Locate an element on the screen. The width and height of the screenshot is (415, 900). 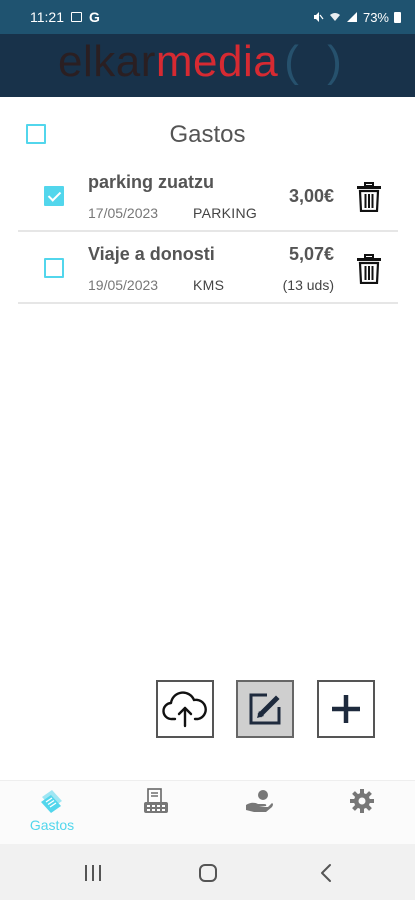
expense-title: parking zuatzu is located at coordinates (151, 182).